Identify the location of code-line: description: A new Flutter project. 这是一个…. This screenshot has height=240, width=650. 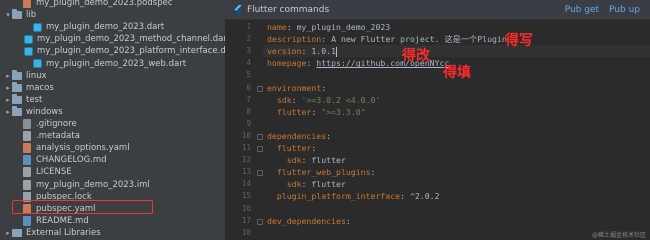
(387, 39).